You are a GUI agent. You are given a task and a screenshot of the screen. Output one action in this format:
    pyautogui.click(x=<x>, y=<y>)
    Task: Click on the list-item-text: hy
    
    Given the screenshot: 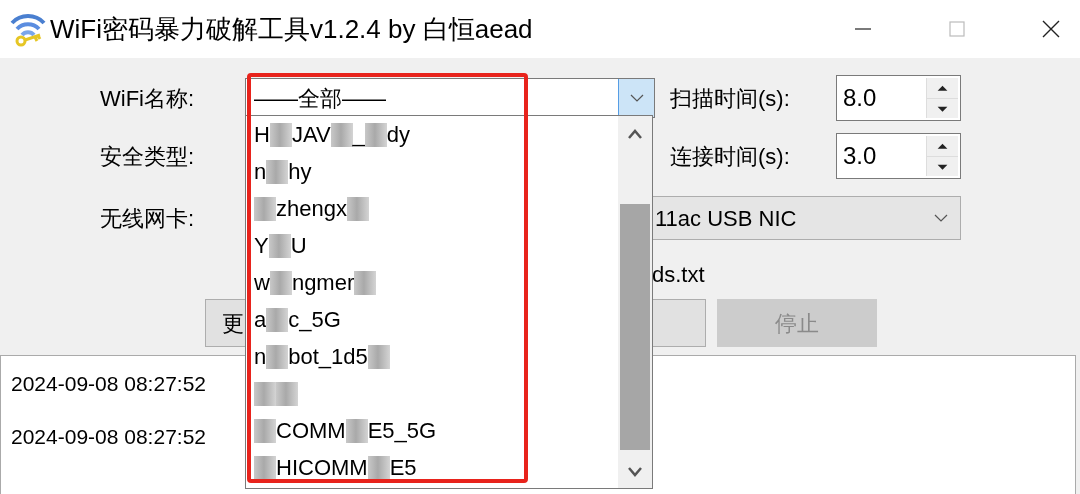 What is the action you would take?
    pyautogui.click(x=300, y=171)
    